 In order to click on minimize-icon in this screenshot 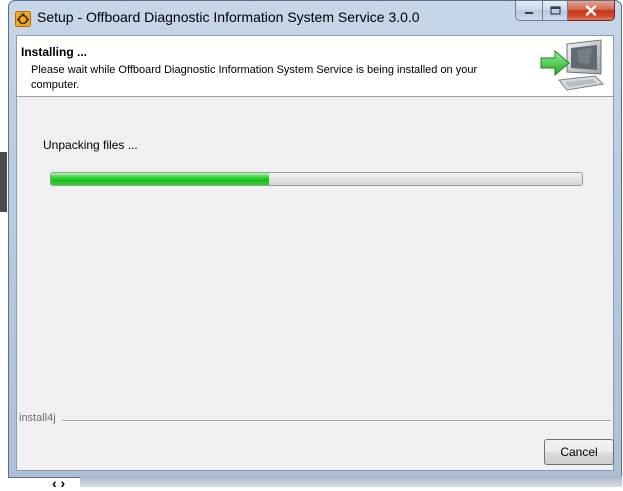, I will do `click(529, 12)`.